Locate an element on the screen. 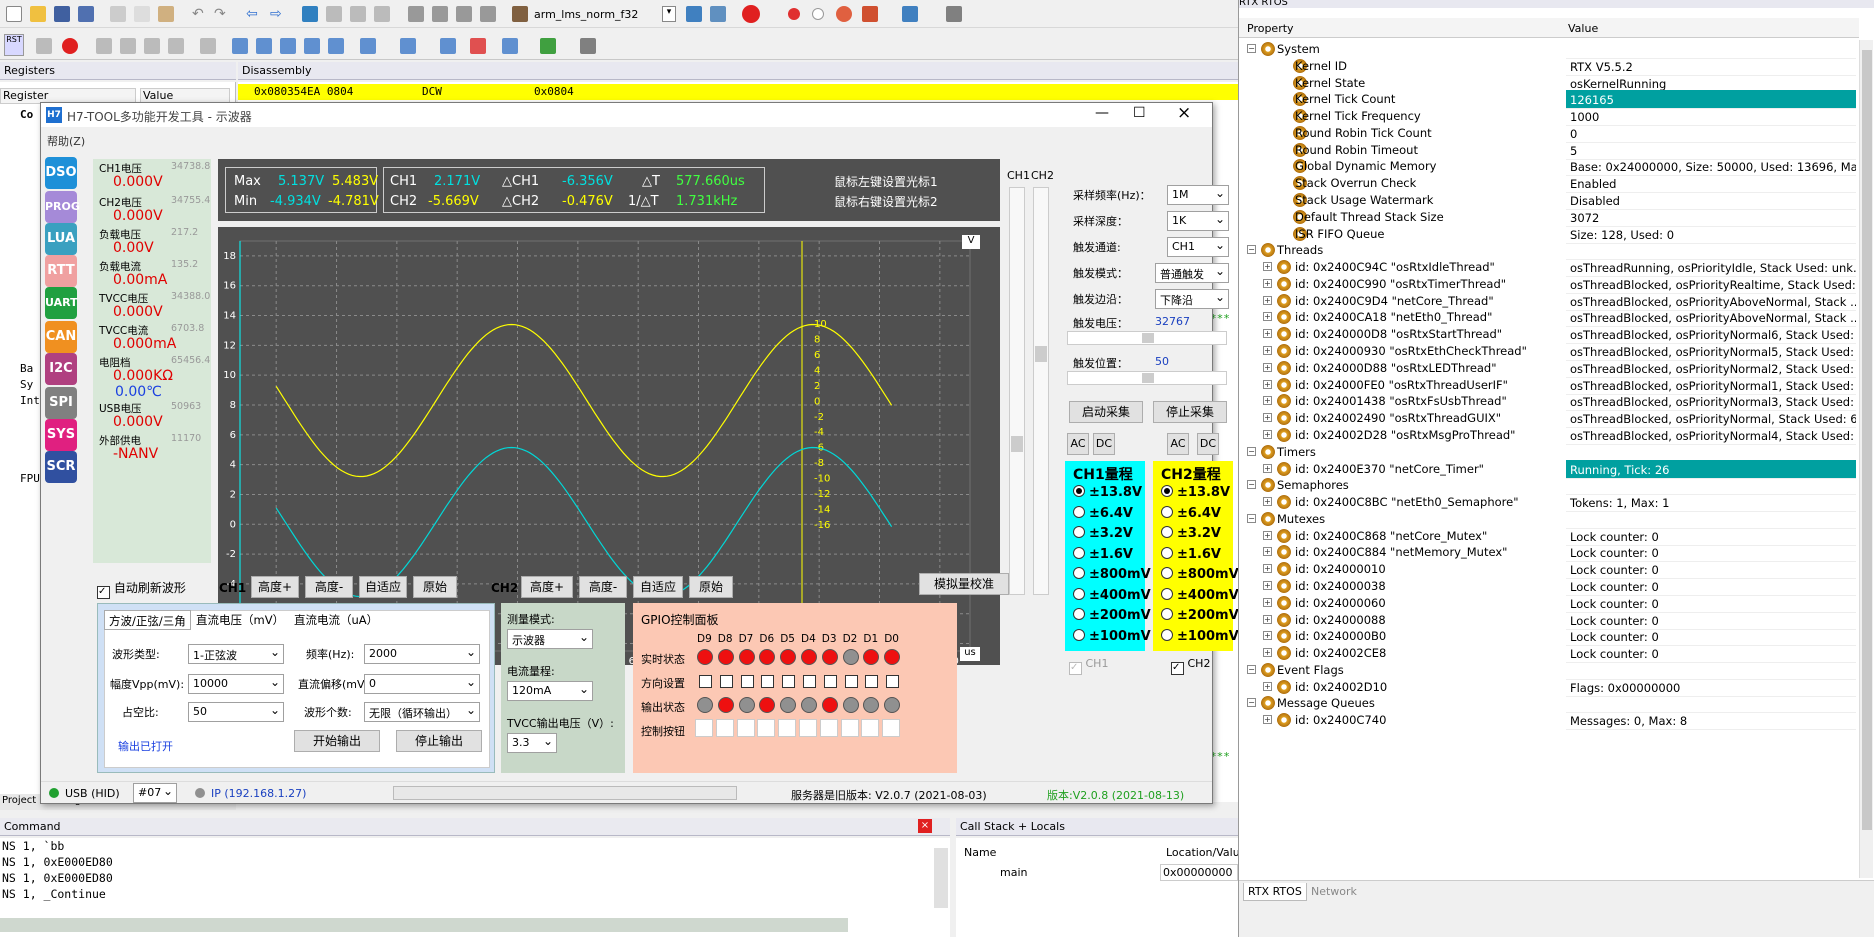 This screenshot has height=937, width=1874. save-icon is located at coordinates (62, 14).